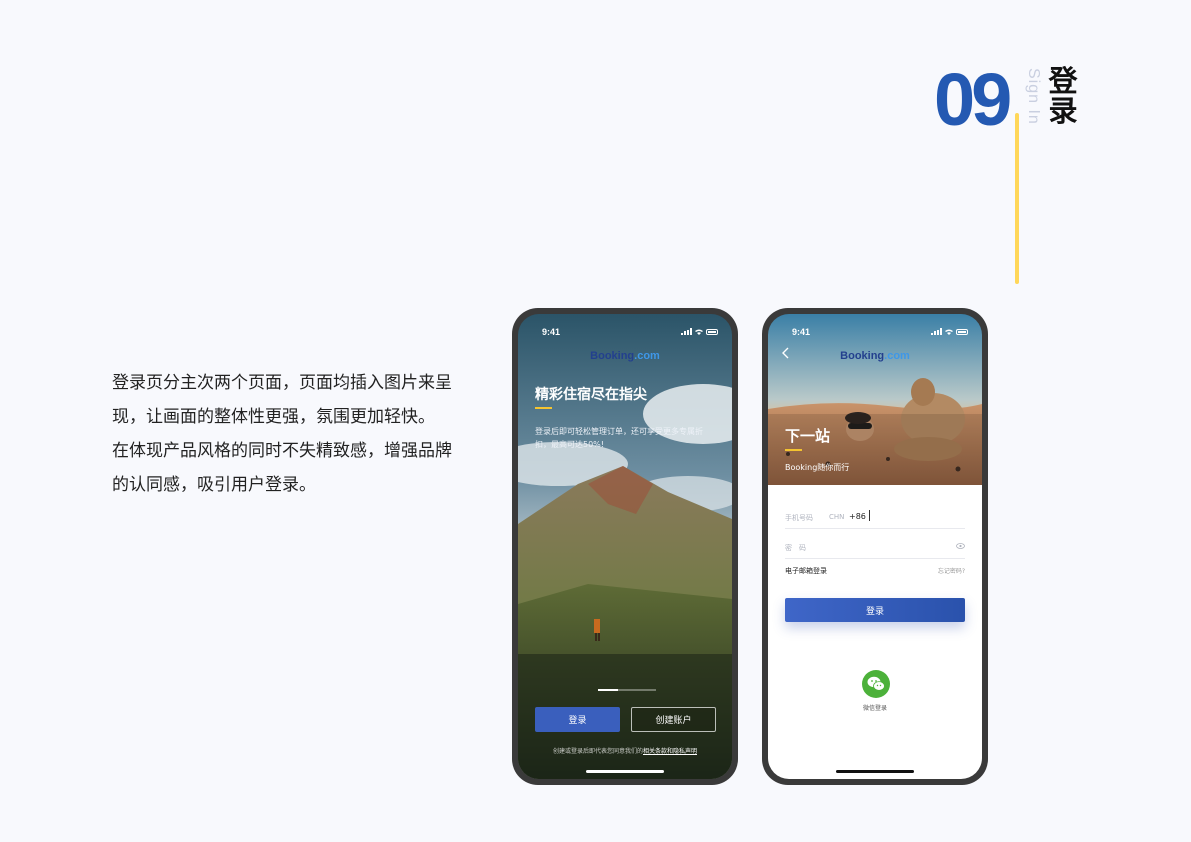  What do you see at coordinates (960, 546) in the screenshot?
I see `eye-icon` at bounding box center [960, 546].